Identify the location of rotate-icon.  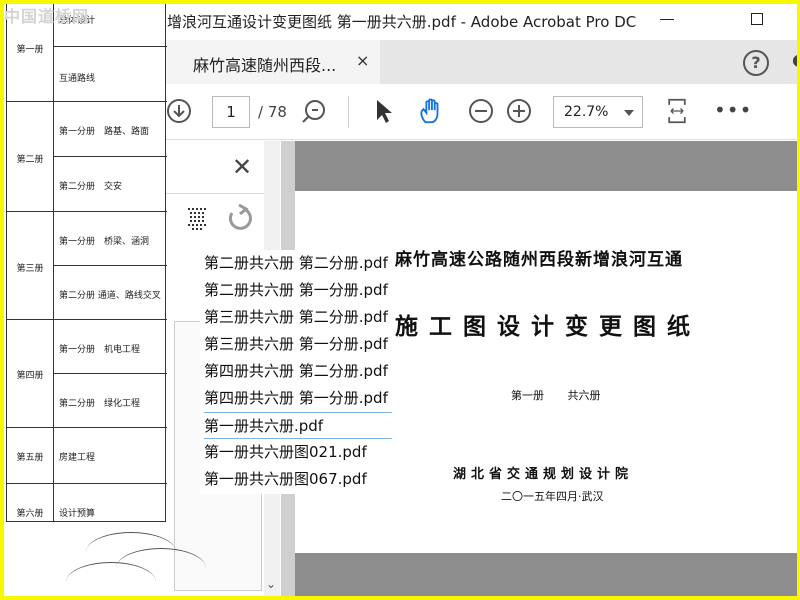
(240, 217).